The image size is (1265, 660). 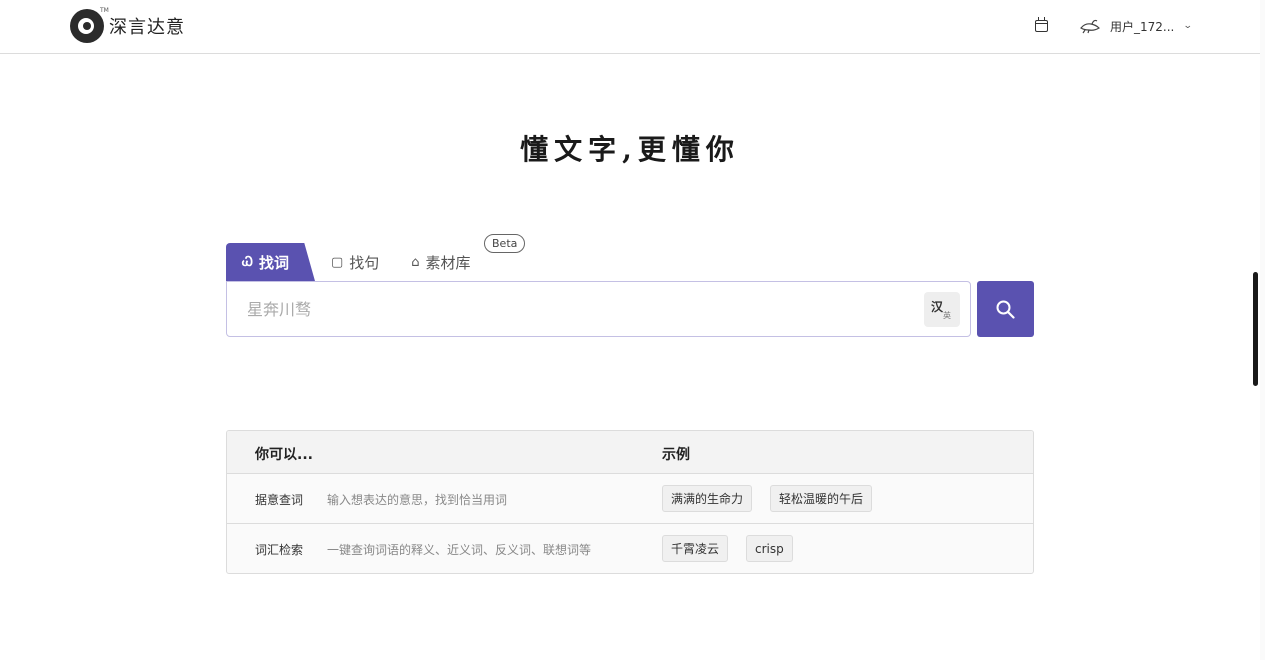 I want to click on lang-toggle-chinese: 汉, so click(x=937, y=307).